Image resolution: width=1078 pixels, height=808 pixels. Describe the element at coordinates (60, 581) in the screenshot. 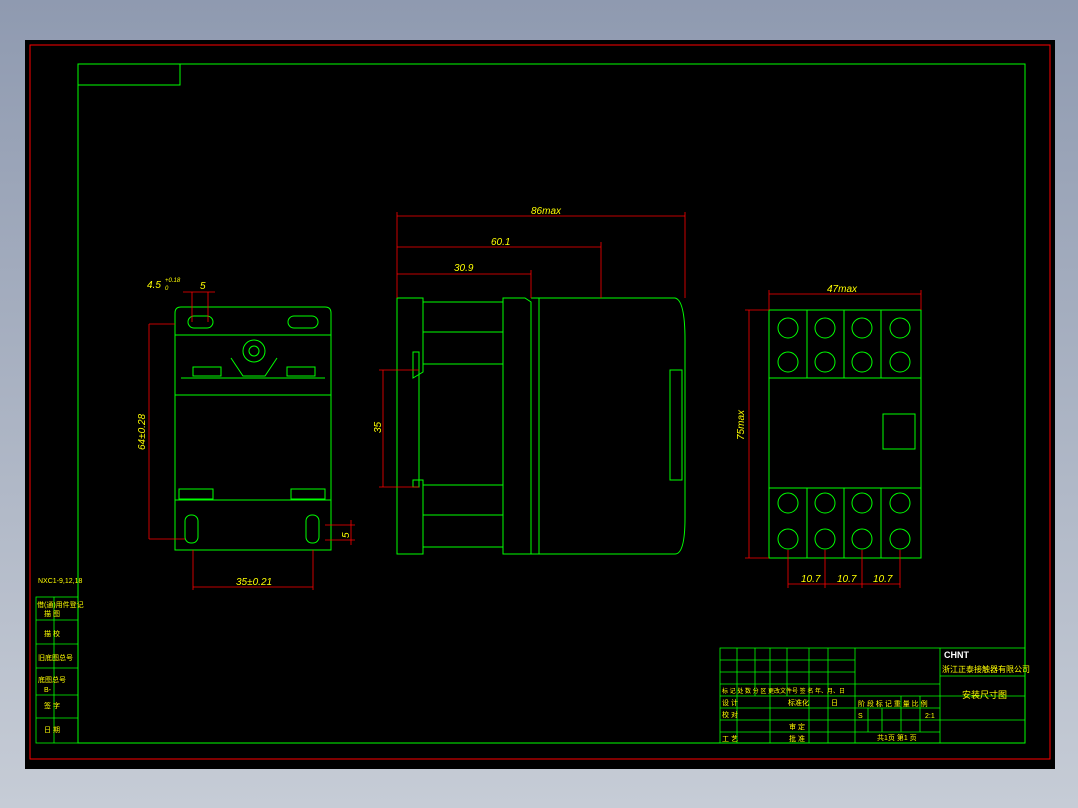

I see `left-model-label: NXC1-9,12,18` at that location.